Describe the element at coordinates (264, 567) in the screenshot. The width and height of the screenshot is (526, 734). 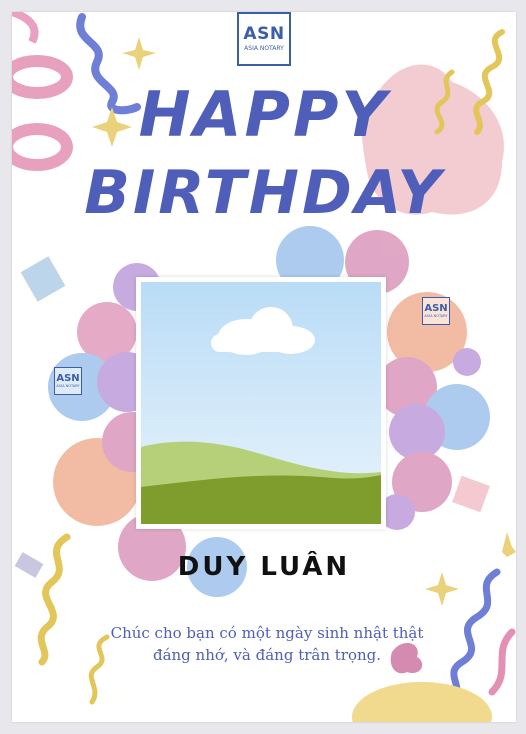
I see `recipient-name: DUY LUÂN` at that location.